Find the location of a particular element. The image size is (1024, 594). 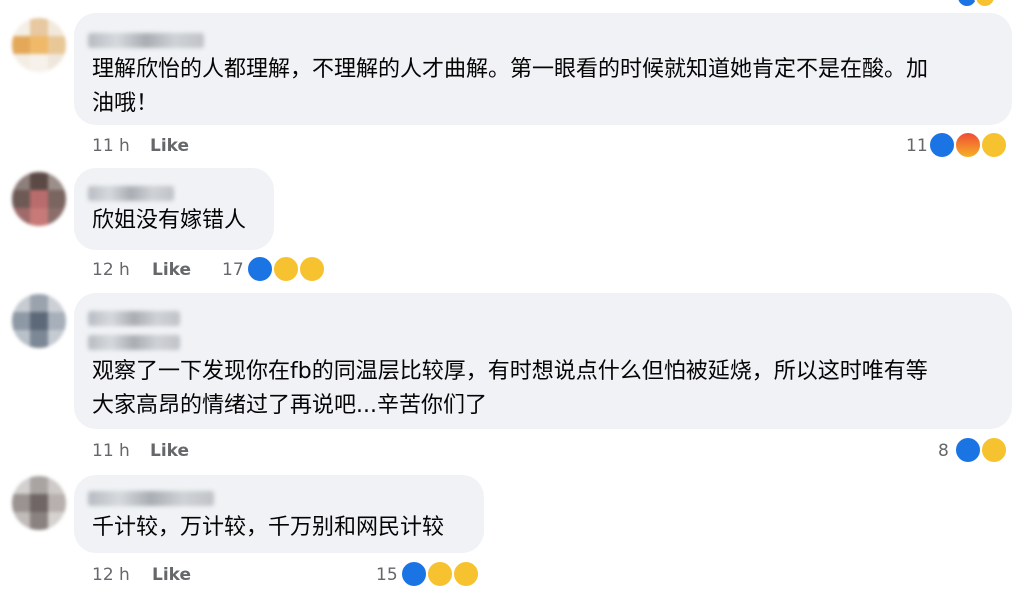

angry-icon is located at coordinates (968, 145).